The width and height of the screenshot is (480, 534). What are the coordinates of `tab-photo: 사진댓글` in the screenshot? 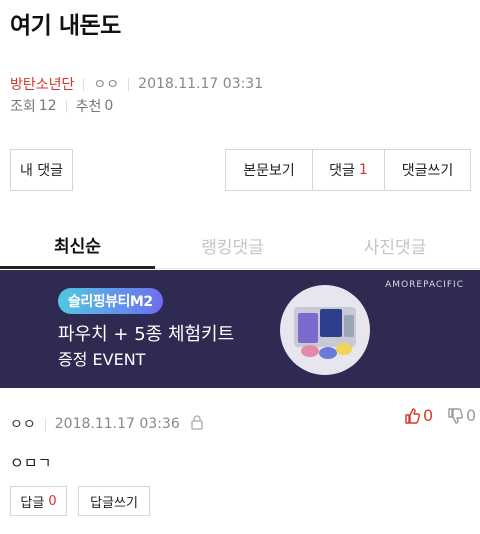 It's located at (395, 245).